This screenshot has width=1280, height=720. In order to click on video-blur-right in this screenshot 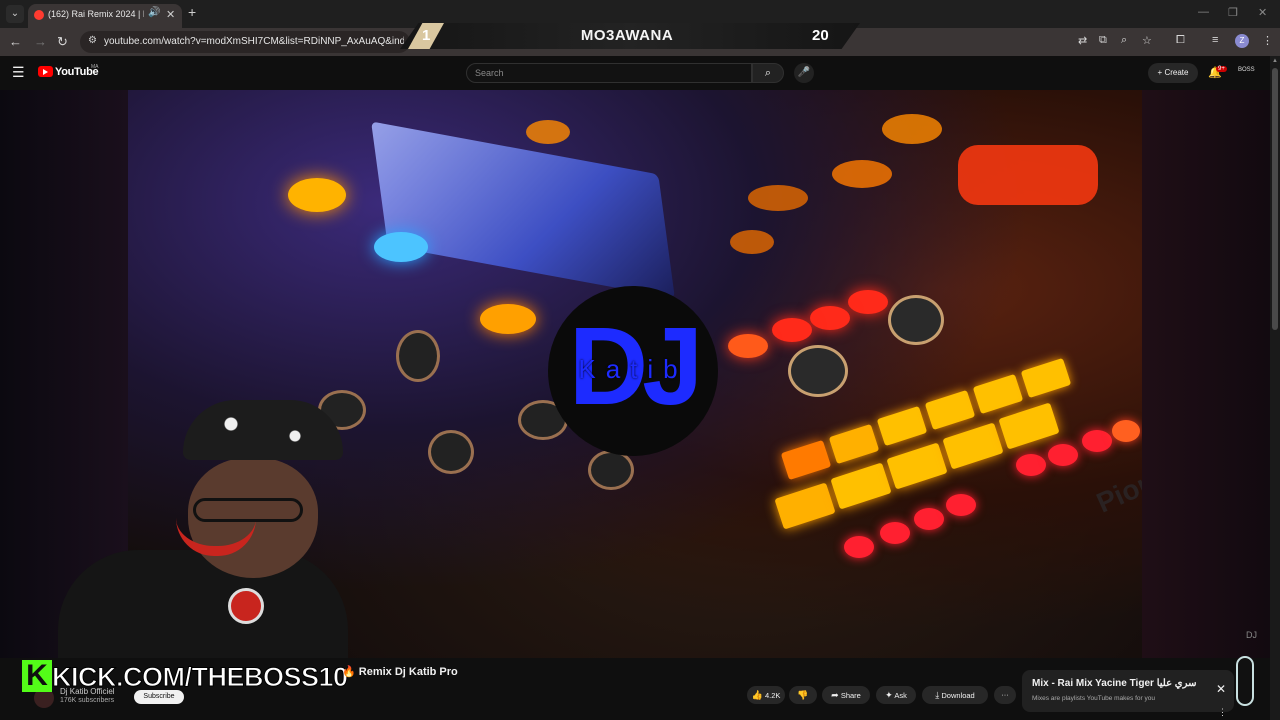, I will do `click(1206, 374)`.